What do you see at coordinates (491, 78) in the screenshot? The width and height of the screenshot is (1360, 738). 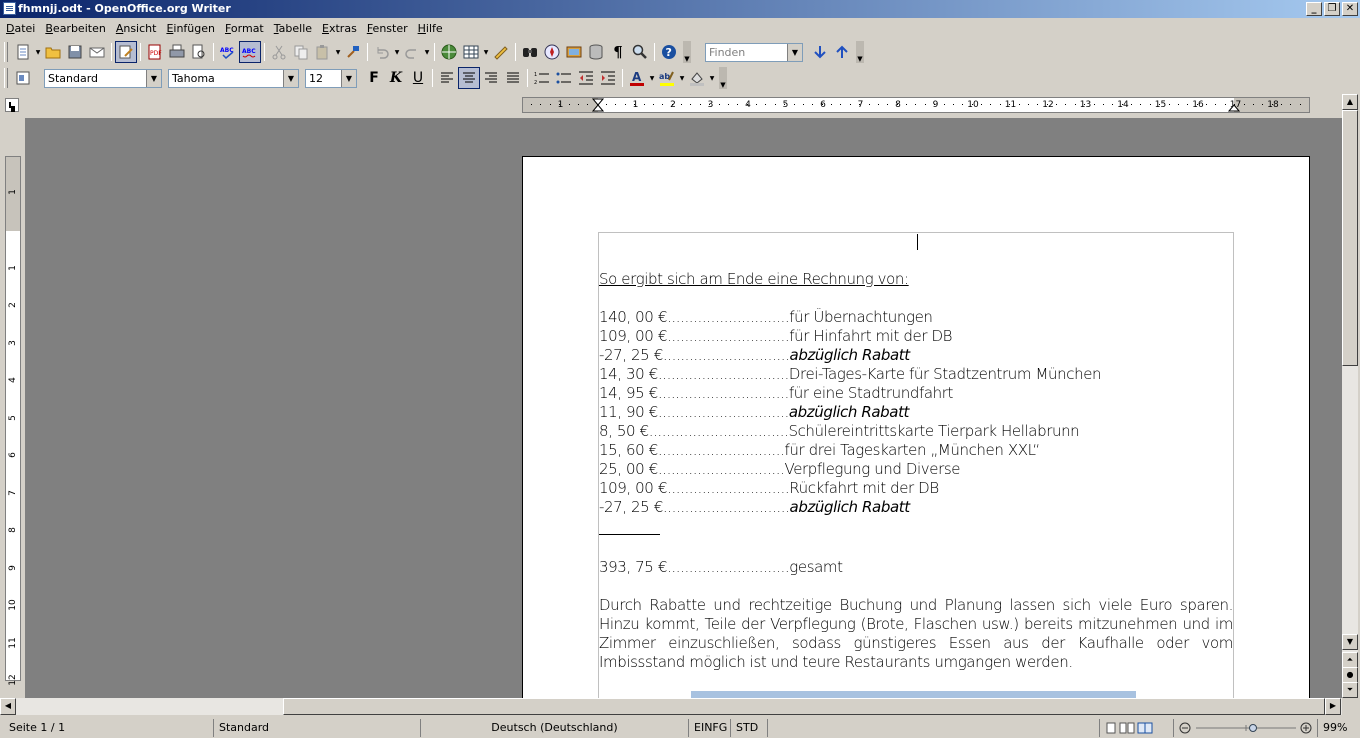 I see `align-right-icon` at bounding box center [491, 78].